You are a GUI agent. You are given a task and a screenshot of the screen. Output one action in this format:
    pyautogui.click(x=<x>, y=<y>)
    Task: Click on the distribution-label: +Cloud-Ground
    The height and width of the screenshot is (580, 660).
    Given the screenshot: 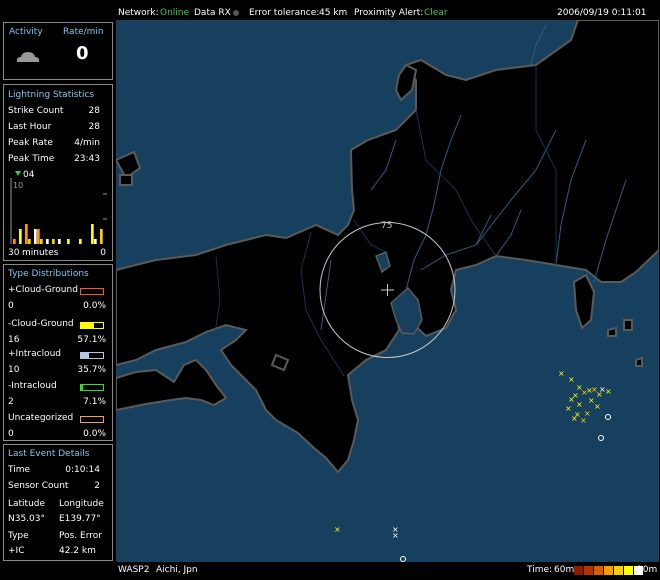 What is the action you would take?
    pyautogui.click(x=43, y=290)
    